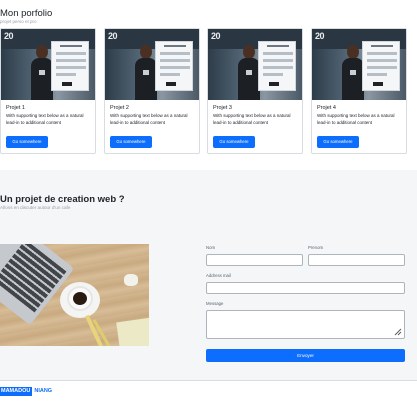  What do you see at coordinates (403, 398) in the screenshot?
I see `twitter-icon` at bounding box center [403, 398].